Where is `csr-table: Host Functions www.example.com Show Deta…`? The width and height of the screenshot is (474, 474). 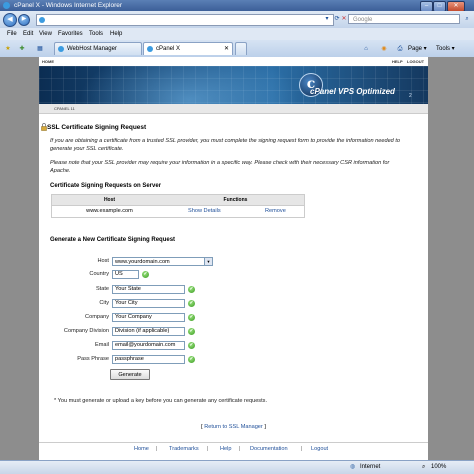 csr-table: Host Functions www.example.com Show Deta… is located at coordinates (178, 206).